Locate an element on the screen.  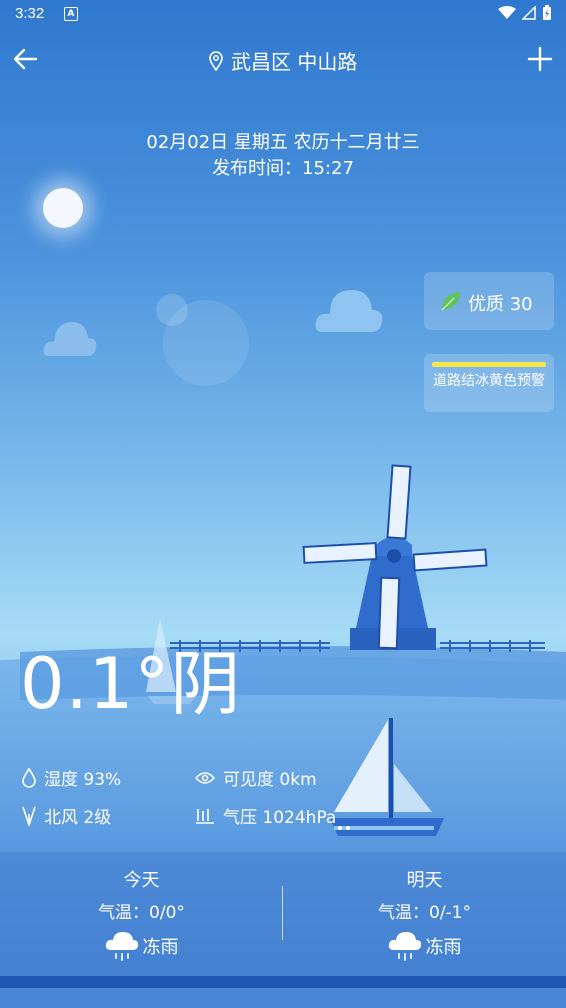
bottom-strip is located at coordinates (283, 982).